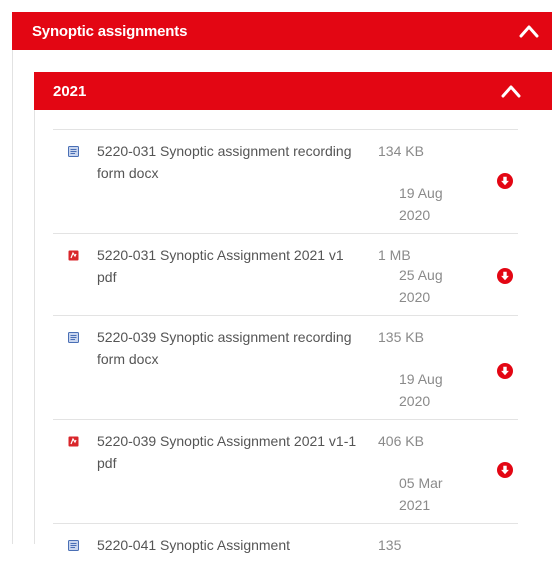  Describe the element at coordinates (70, 91) in the screenshot. I see `year-group-title: 2021` at that location.